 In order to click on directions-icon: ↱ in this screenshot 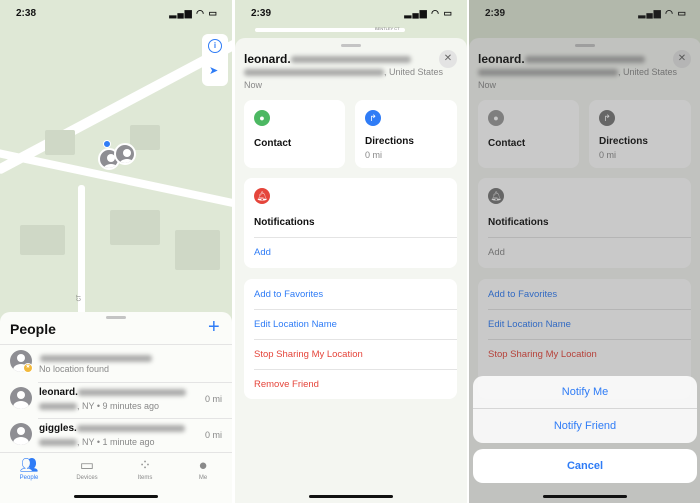, I will do `click(373, 118)`.